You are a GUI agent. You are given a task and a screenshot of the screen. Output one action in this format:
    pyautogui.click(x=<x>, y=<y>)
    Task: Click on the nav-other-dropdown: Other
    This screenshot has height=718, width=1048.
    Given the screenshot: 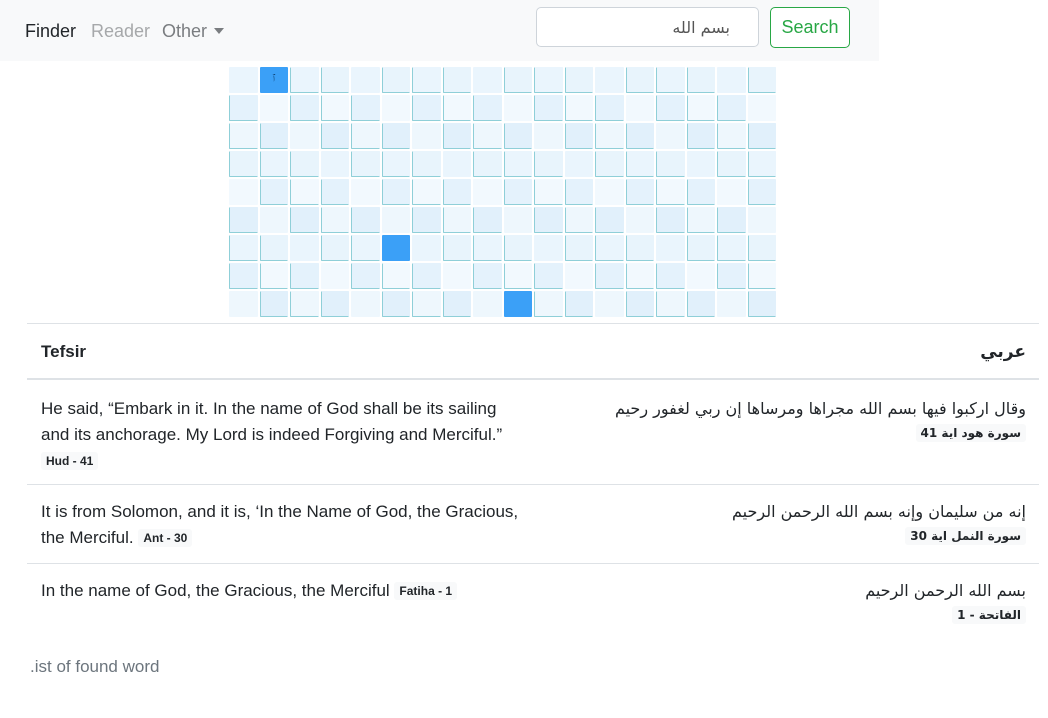 What is the action you would take?
    pyautogui.click(x=193, y=31)
    